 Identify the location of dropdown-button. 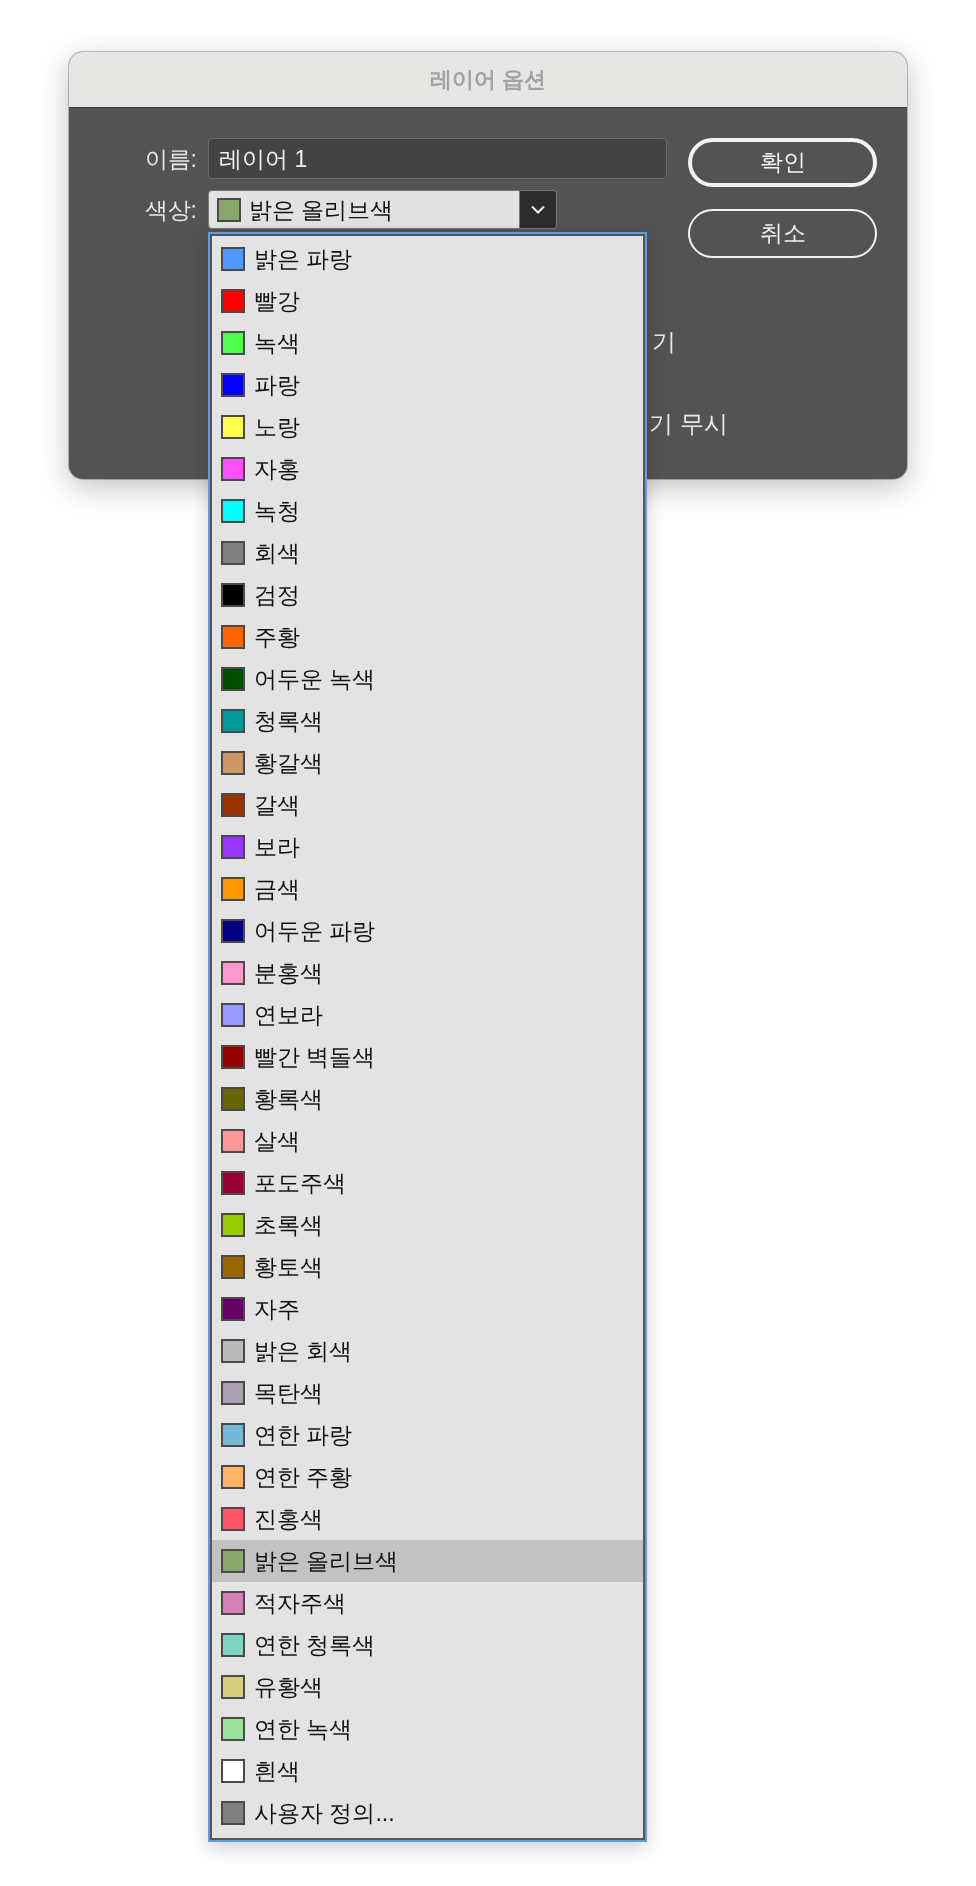
(538, 209).